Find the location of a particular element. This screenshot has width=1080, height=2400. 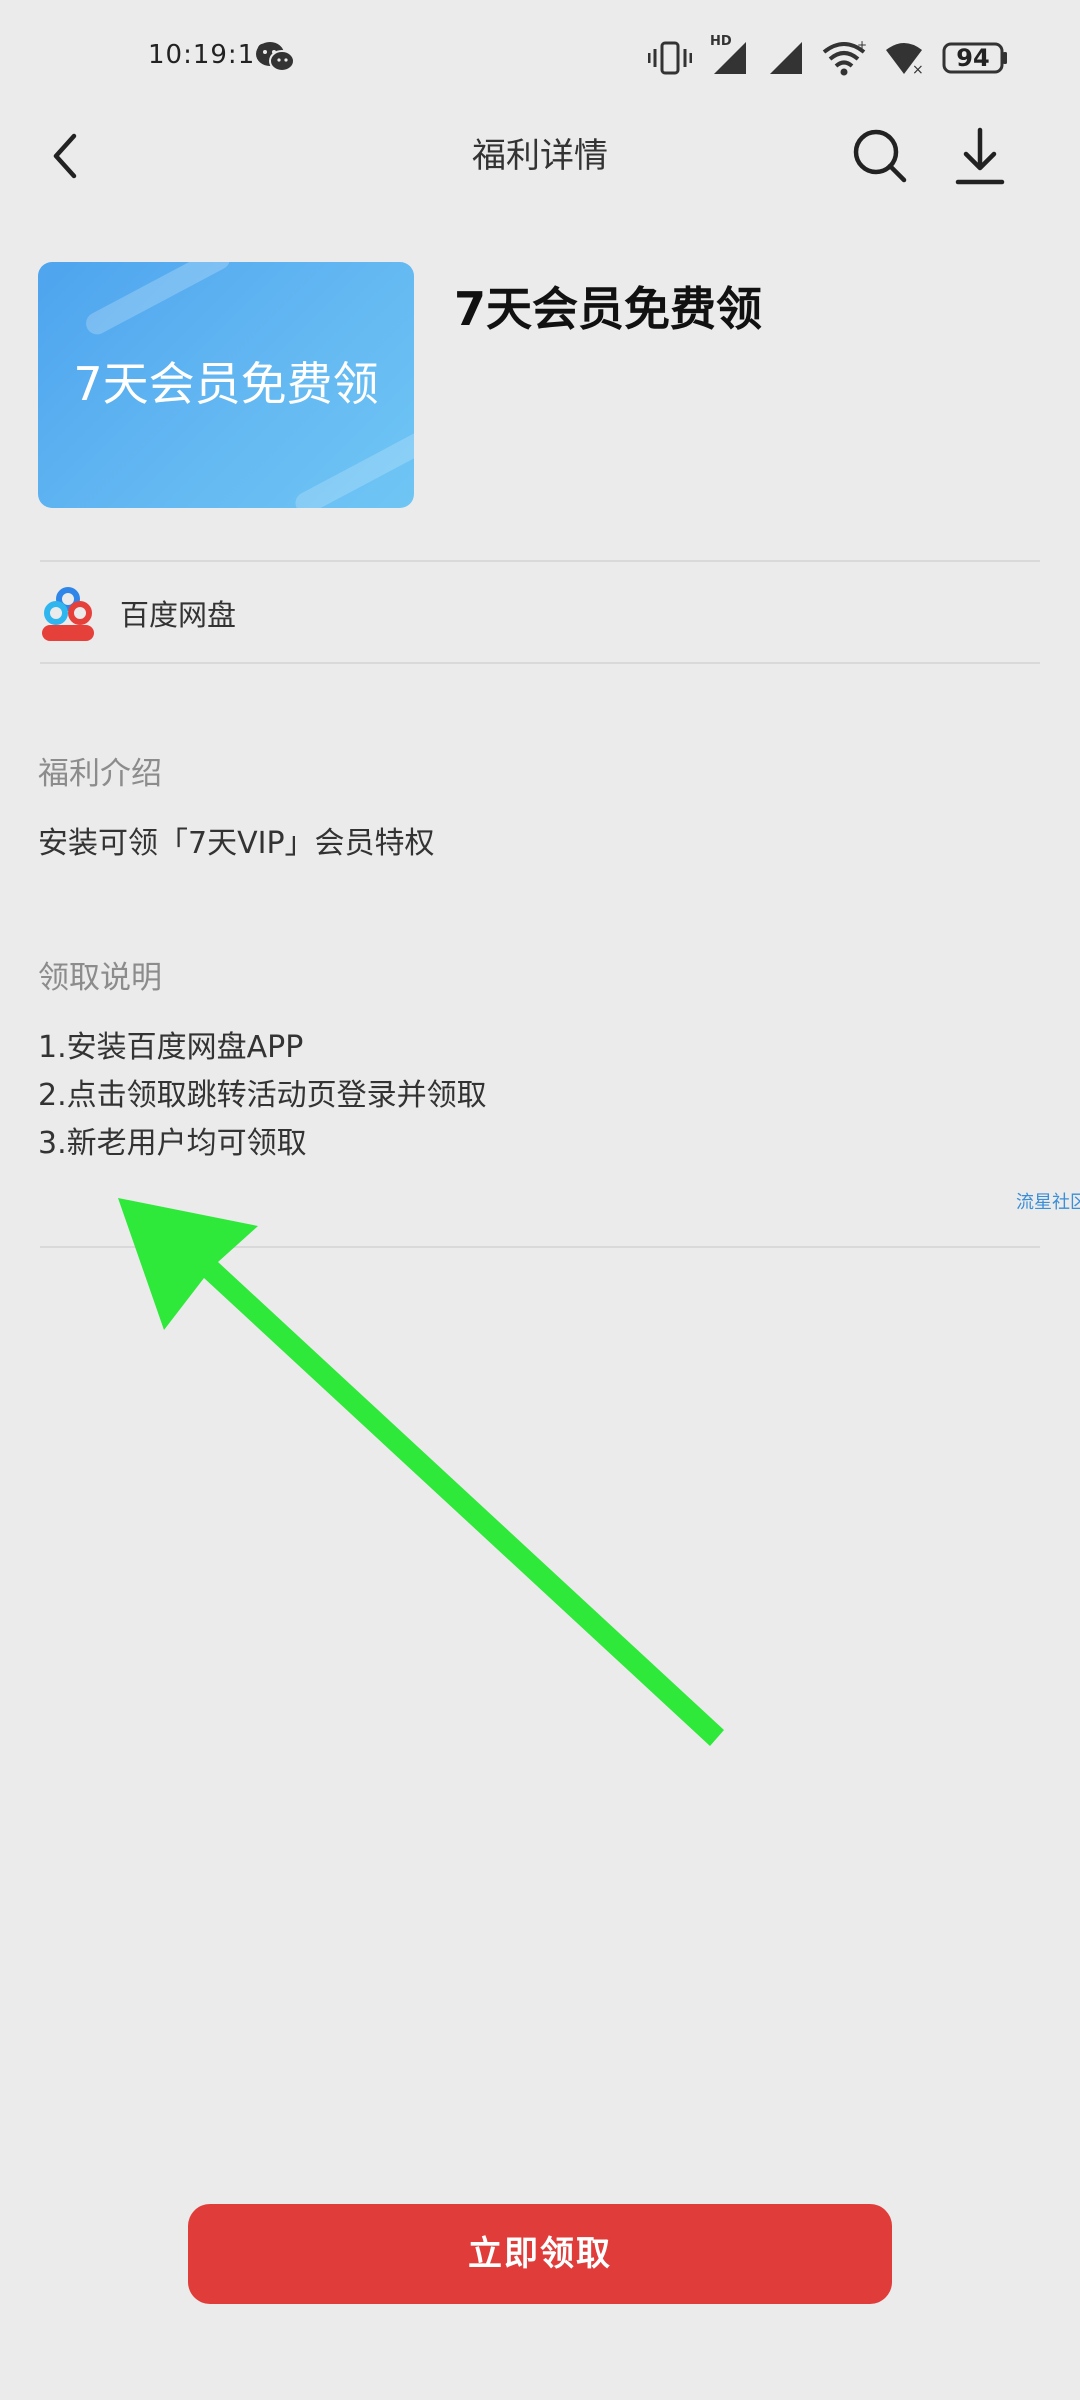

network-badge: HD is located at coordinates (721, 41).